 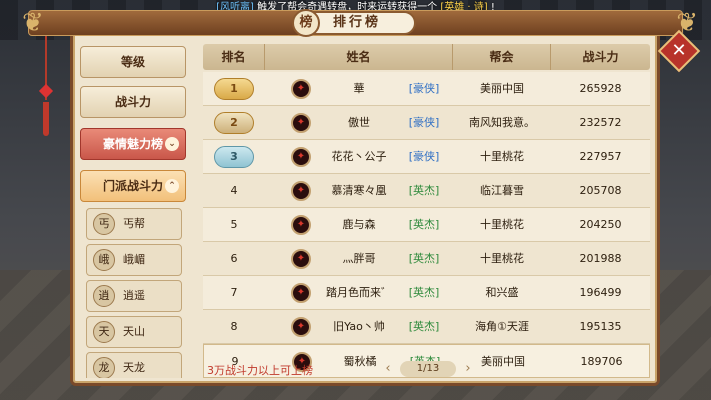 I want to click on title-emblem-icon: 榜, so click(x=306, y=23).